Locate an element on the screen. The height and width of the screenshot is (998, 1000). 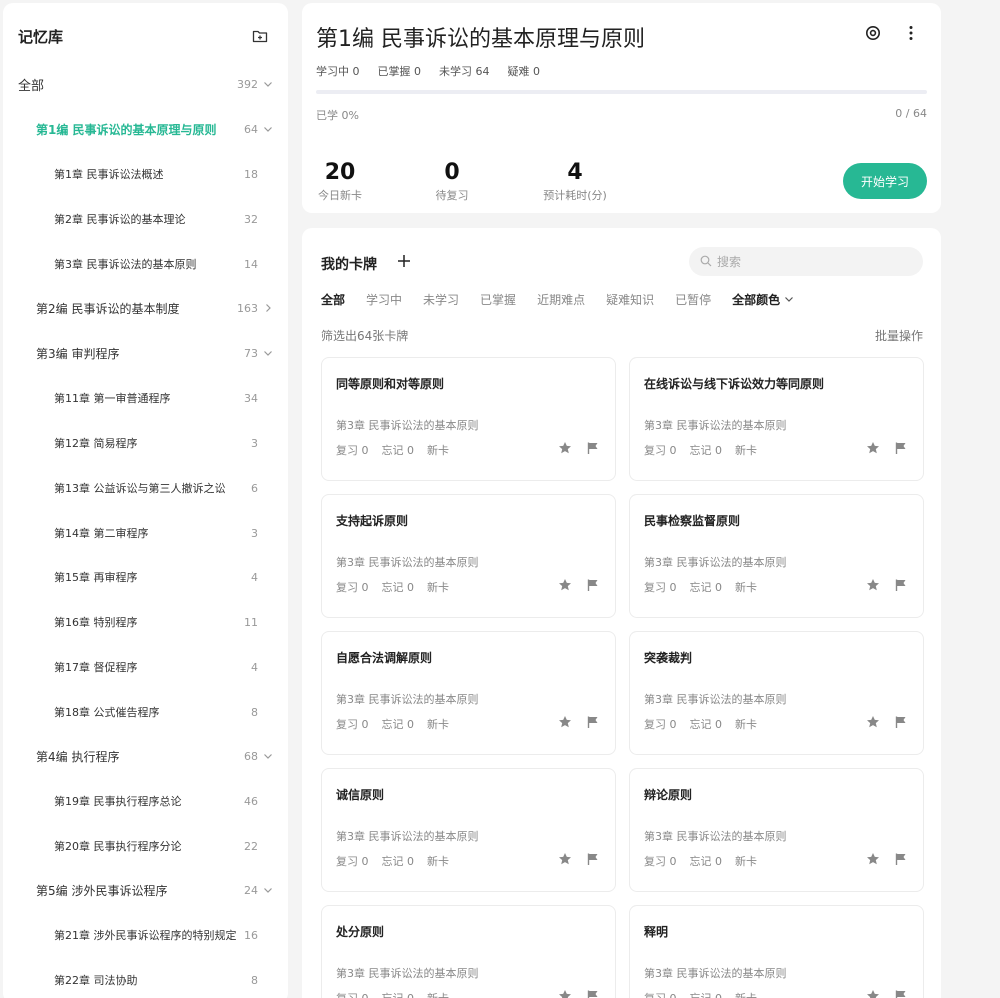
batch-operation-button: 批量操作 is located at coordinates (899, 335).